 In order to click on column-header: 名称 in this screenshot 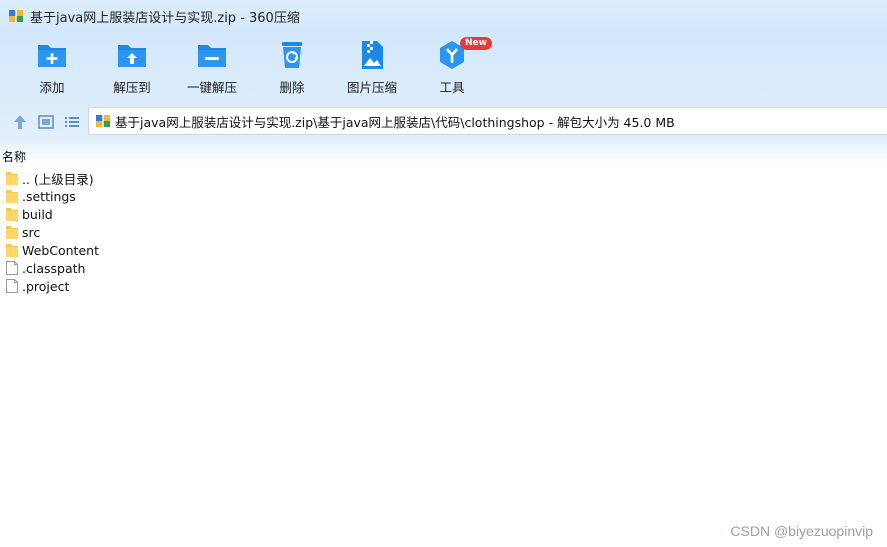, I will do `click(443, 154)`.